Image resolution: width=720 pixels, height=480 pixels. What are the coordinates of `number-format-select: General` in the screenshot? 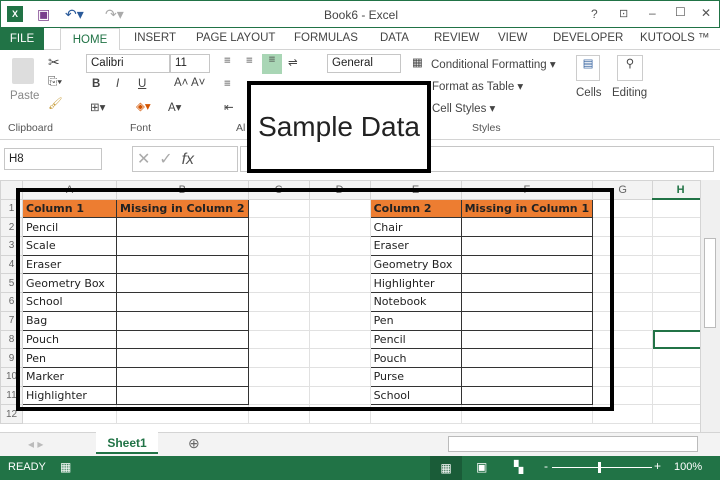 It's located at (364, 63).